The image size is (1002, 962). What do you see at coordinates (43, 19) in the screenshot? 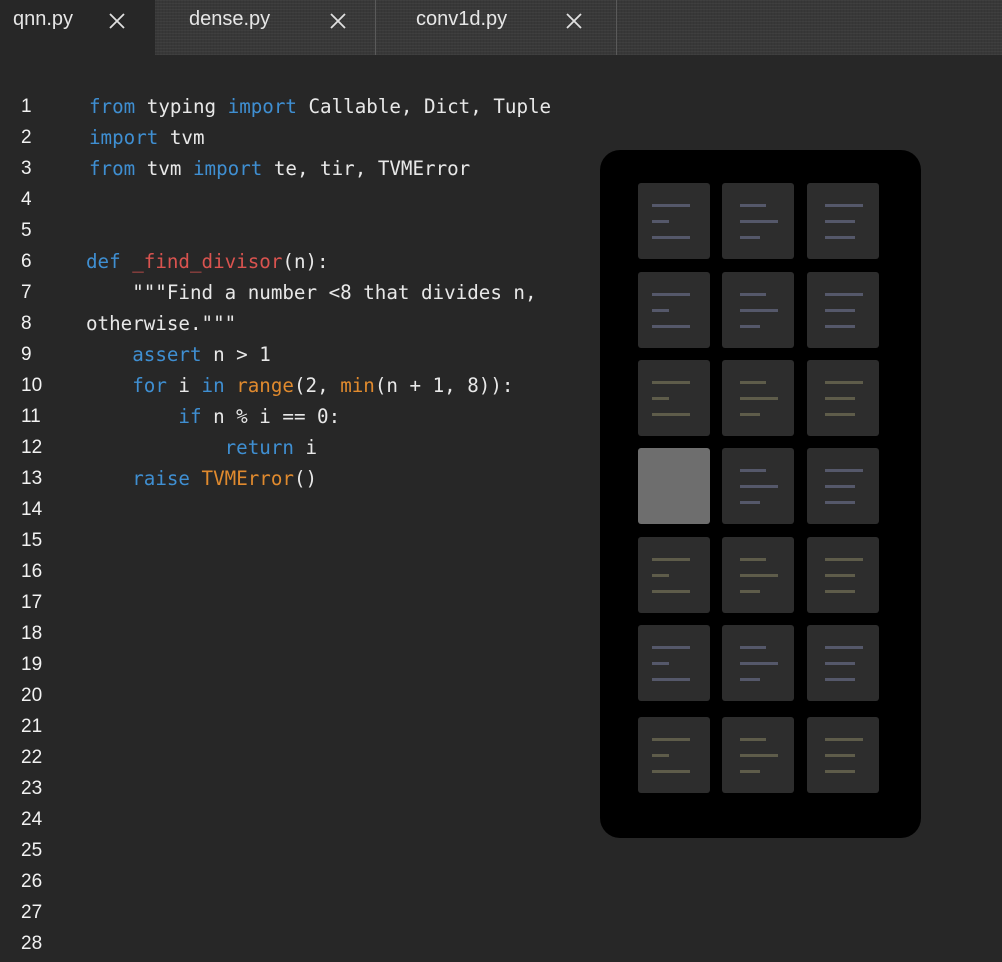
I see `tab-label: qnn.py` at bounding box center [43, 19].